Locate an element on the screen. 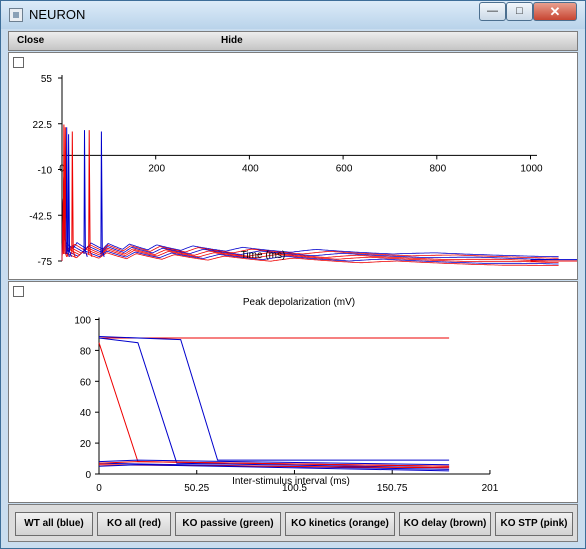  hide-menu: Hide is located at coordinates (232, 40).